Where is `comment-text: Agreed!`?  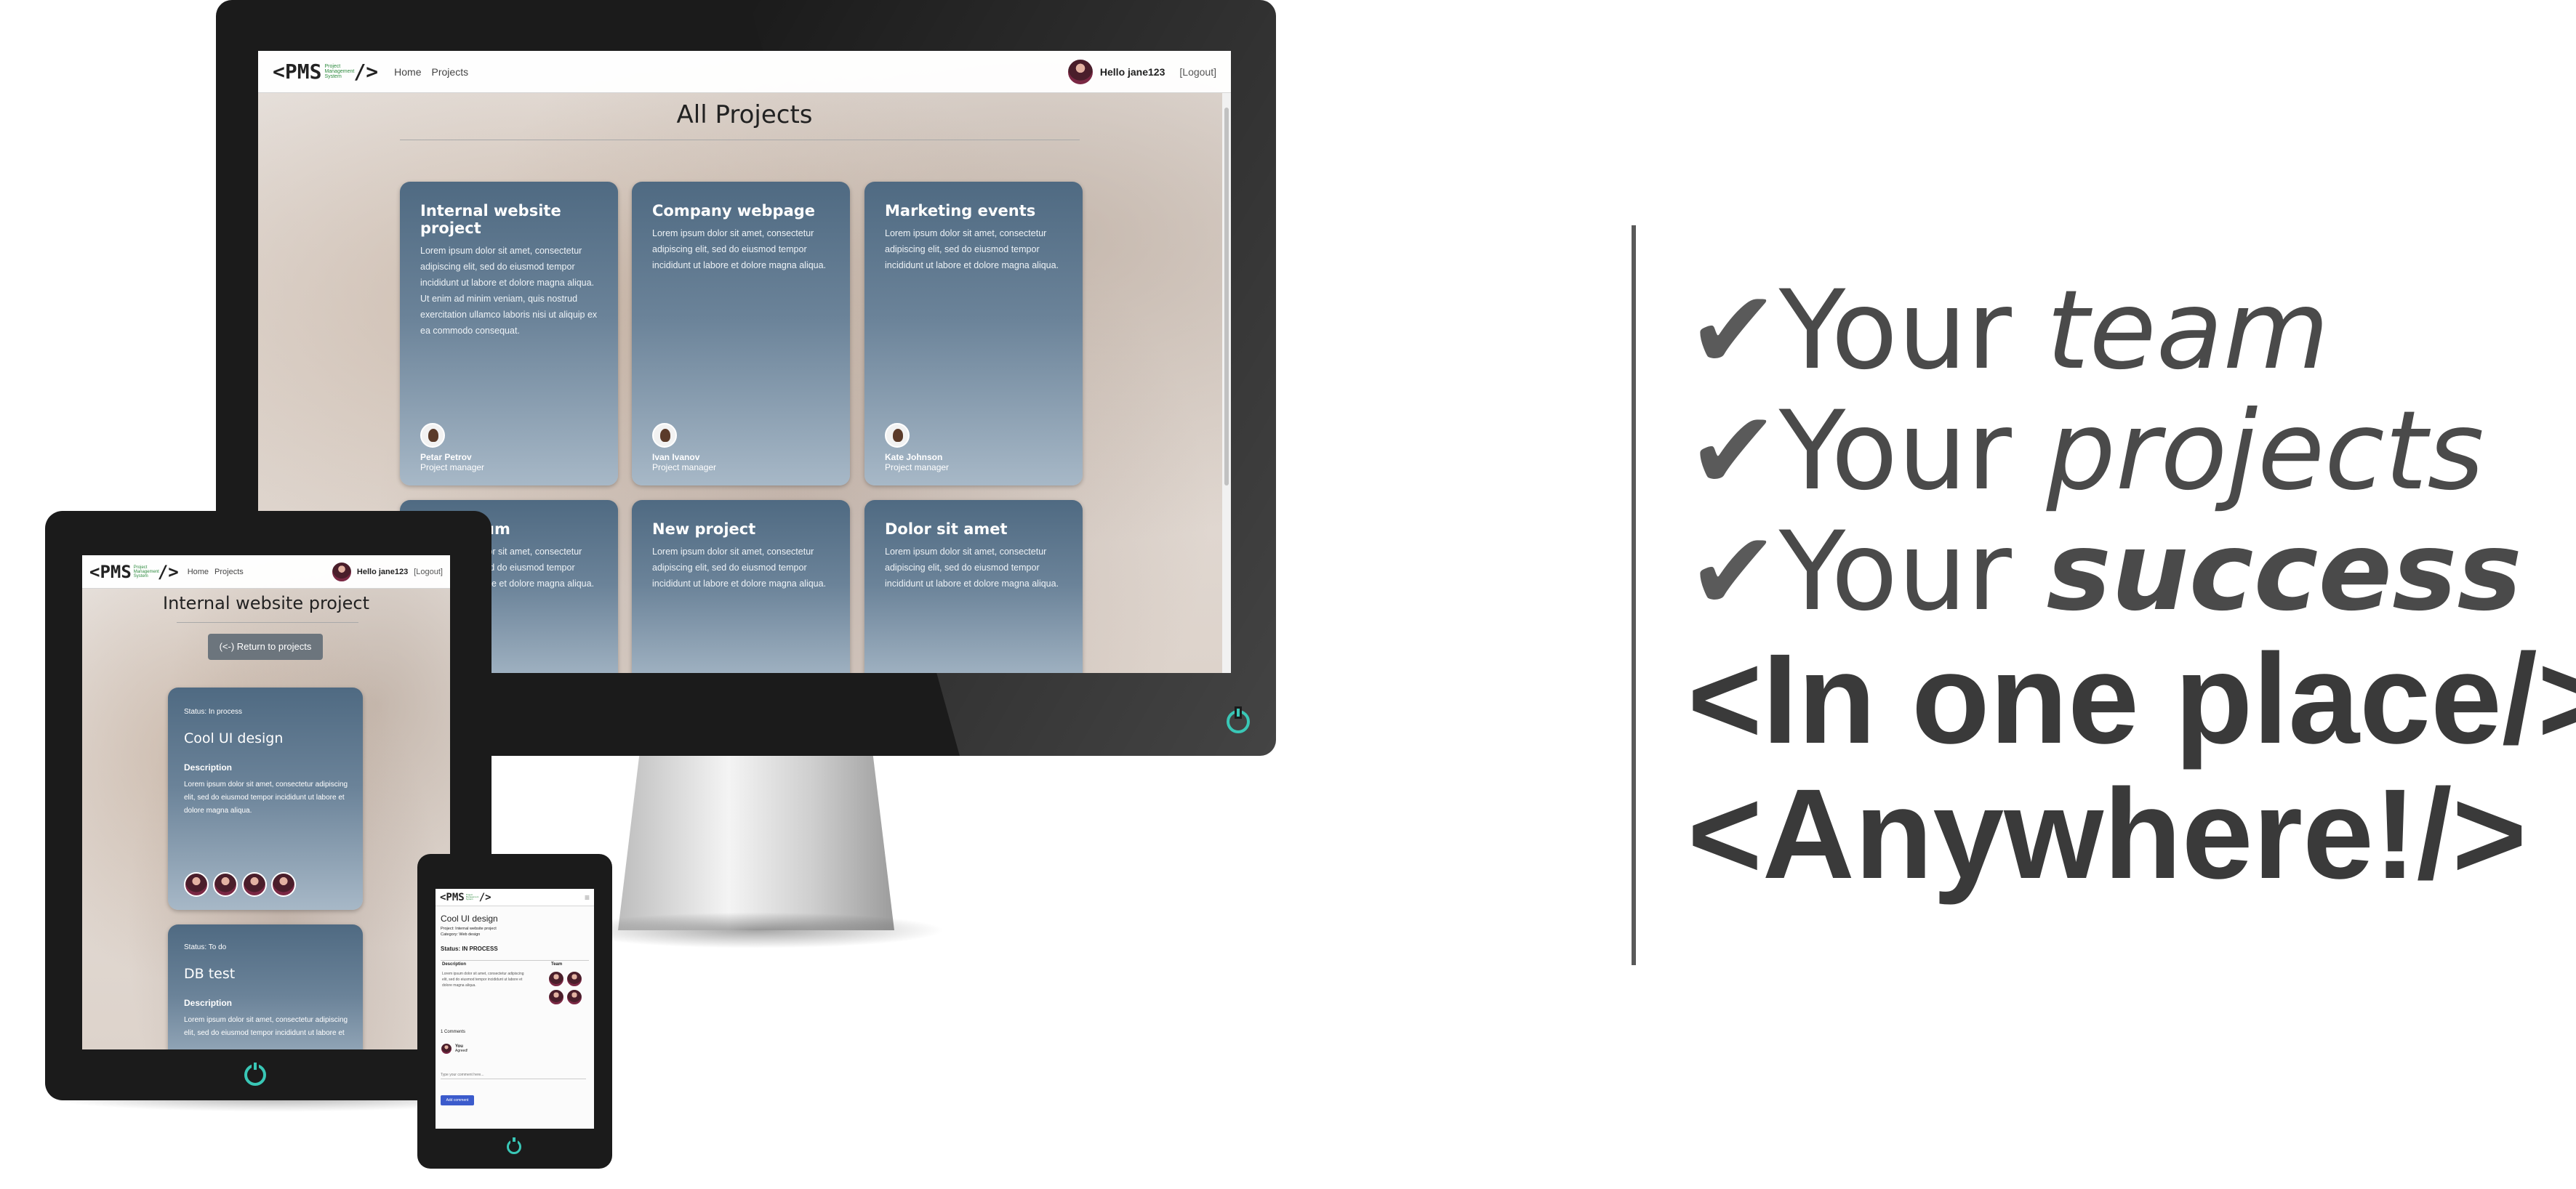 comment-text: Agreed! is located at coordinates (462, 1051).